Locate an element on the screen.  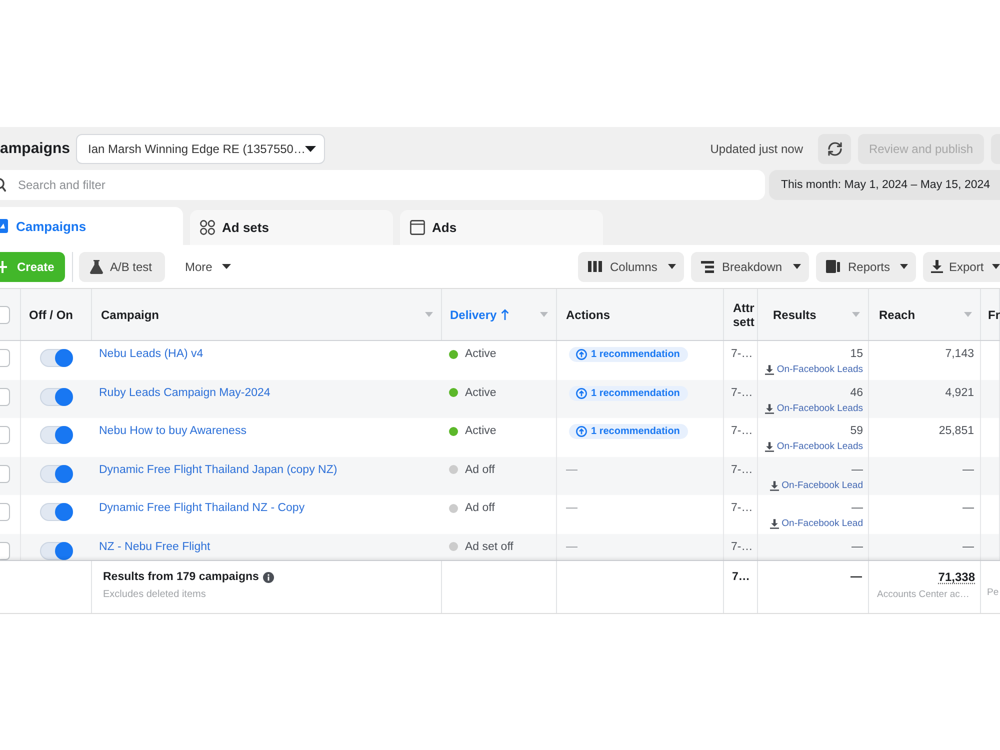
column-header: Attr sett is located at coordinates (745, 314).